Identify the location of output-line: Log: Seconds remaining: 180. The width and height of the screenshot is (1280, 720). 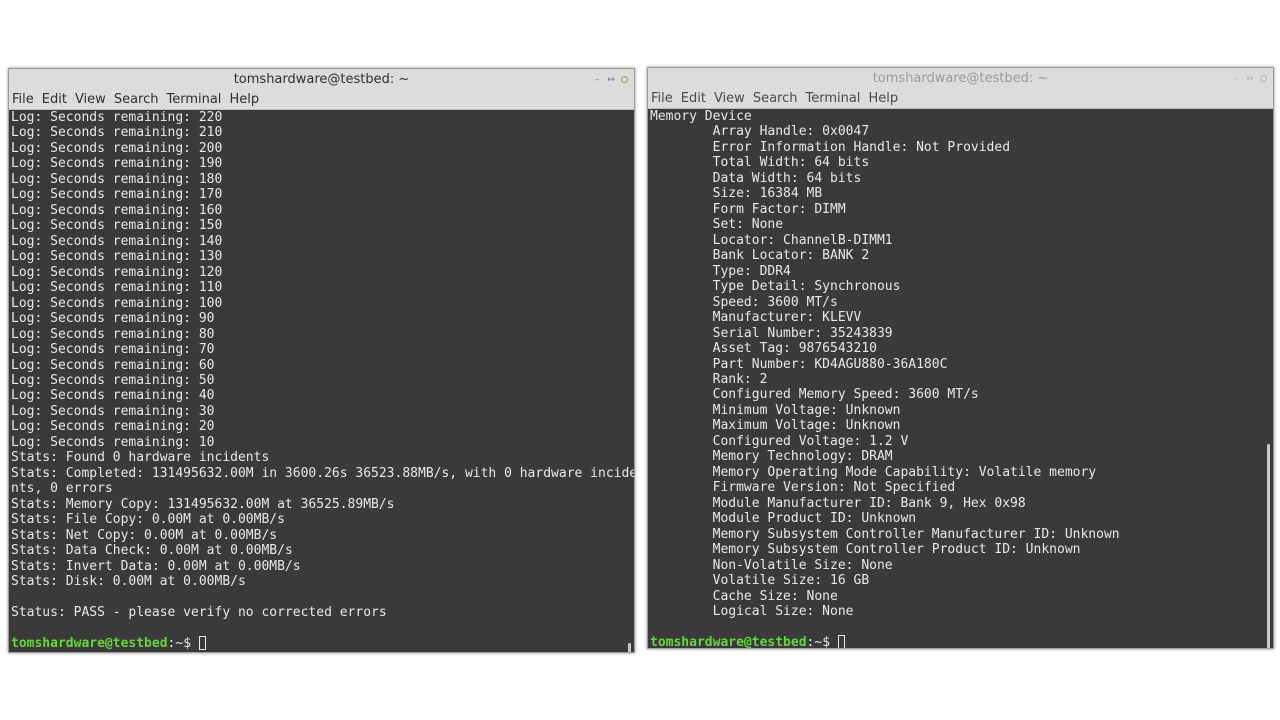
(117, 179).